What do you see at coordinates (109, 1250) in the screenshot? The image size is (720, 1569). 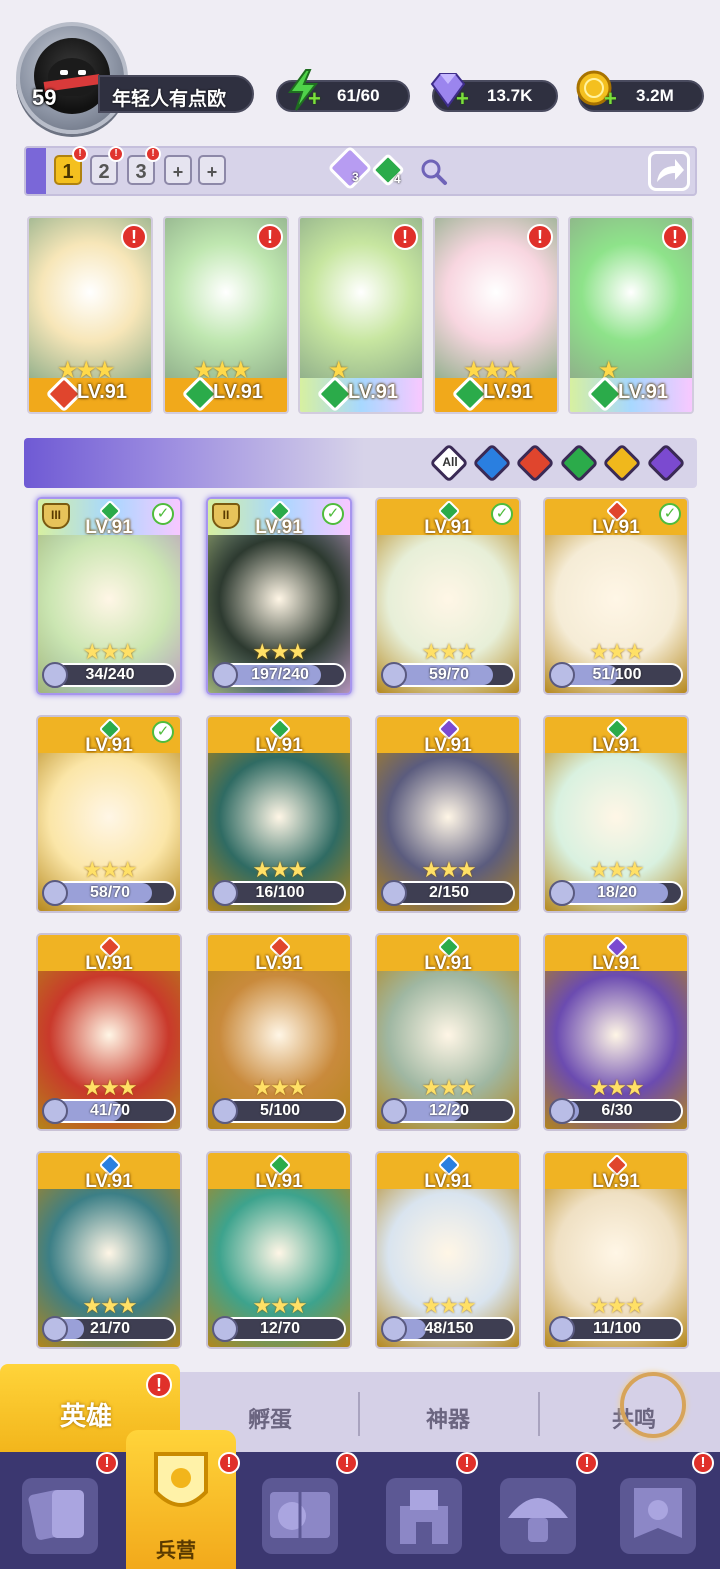 I see `hero-card: LV.91 ★★★ 21/70` at bounding box center [109, 1250].